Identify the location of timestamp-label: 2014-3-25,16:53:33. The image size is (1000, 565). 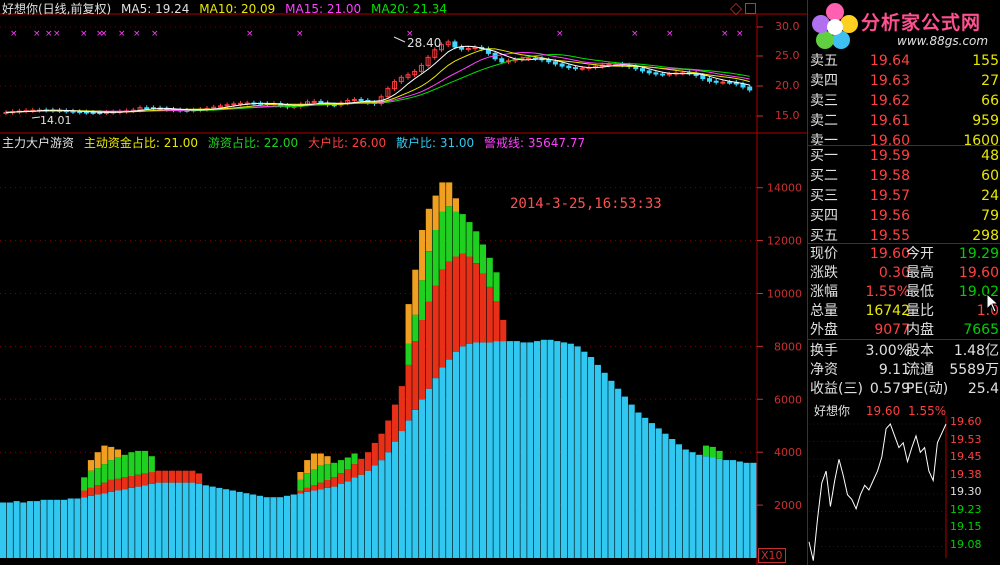
(586, 204).